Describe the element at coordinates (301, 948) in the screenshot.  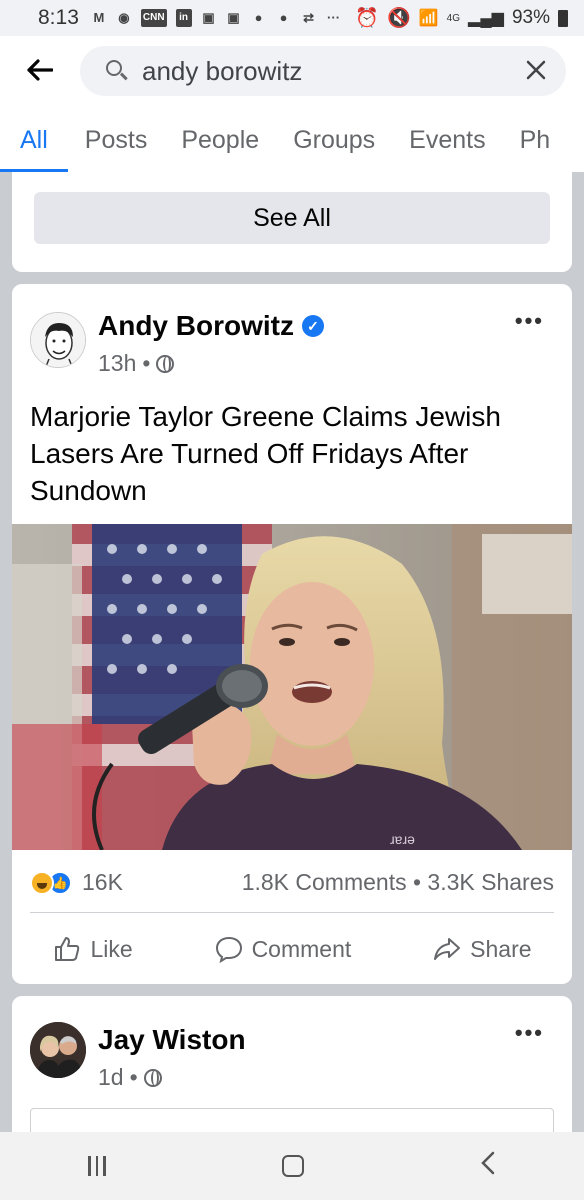
I see `comment-label: Comment` at that location.